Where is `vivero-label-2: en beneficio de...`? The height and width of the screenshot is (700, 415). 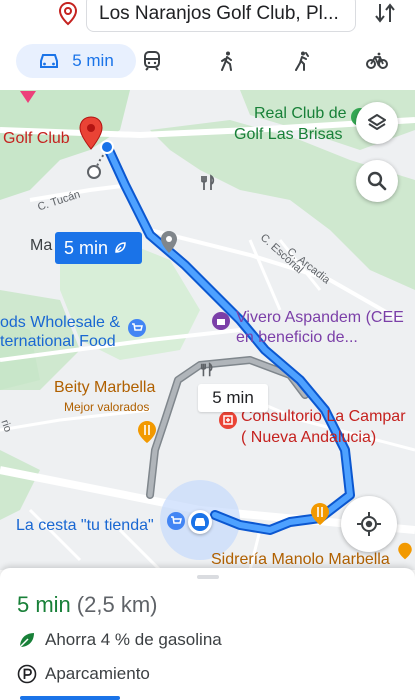 vivero-label-2: en beneficio de... is located at coordinates (297, 337).